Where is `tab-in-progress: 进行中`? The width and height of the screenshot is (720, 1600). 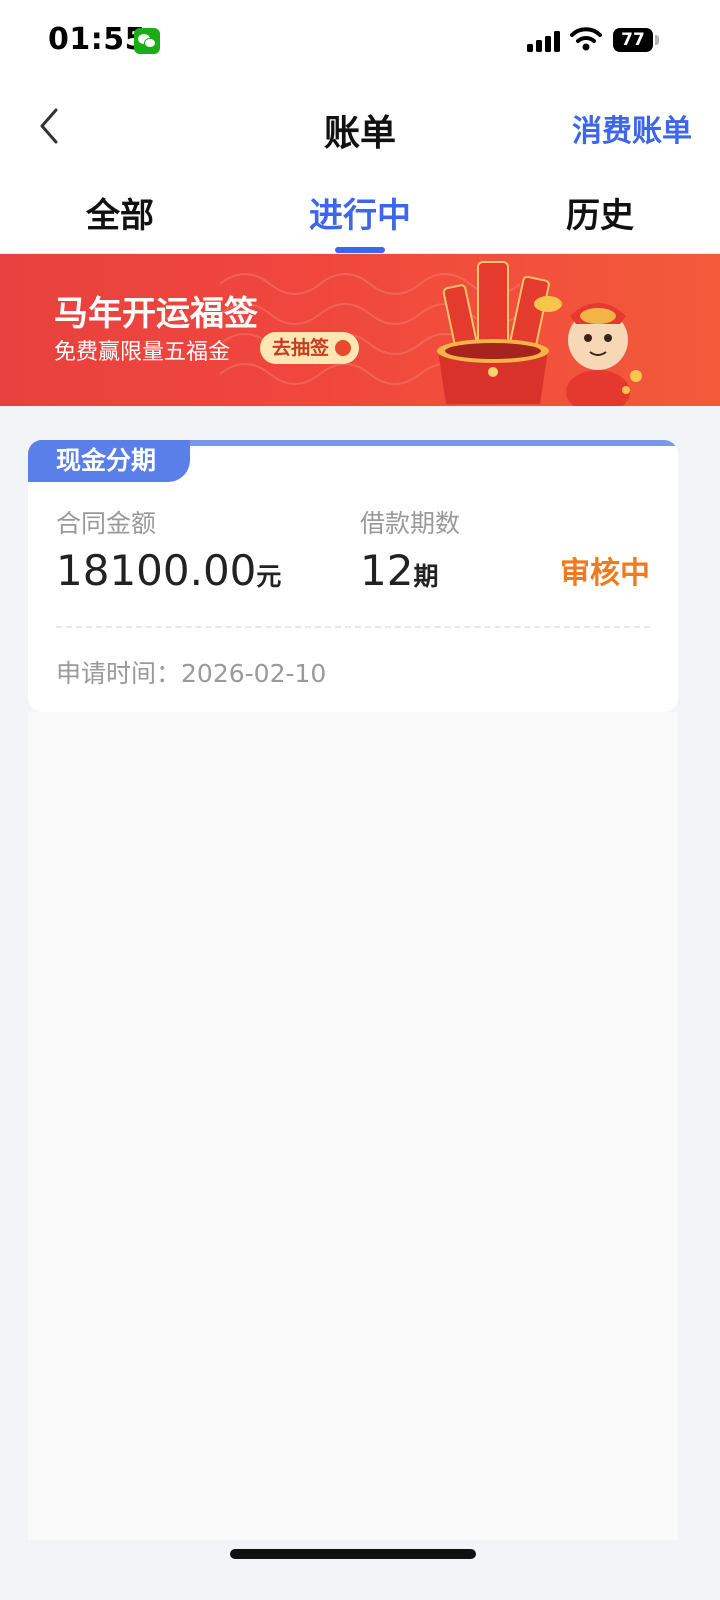
tab-in-progress: 进行中 is located at coordinates (360, 212).